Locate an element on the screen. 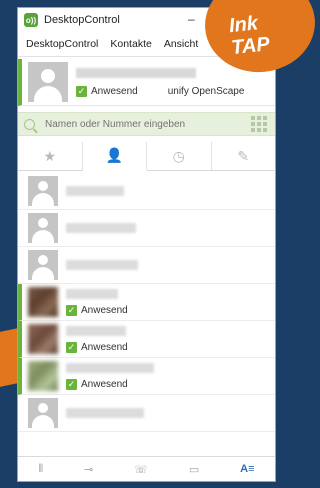 The image size is (320, 488). badge-text-line1: Ink is located at coordinates (243, 25).